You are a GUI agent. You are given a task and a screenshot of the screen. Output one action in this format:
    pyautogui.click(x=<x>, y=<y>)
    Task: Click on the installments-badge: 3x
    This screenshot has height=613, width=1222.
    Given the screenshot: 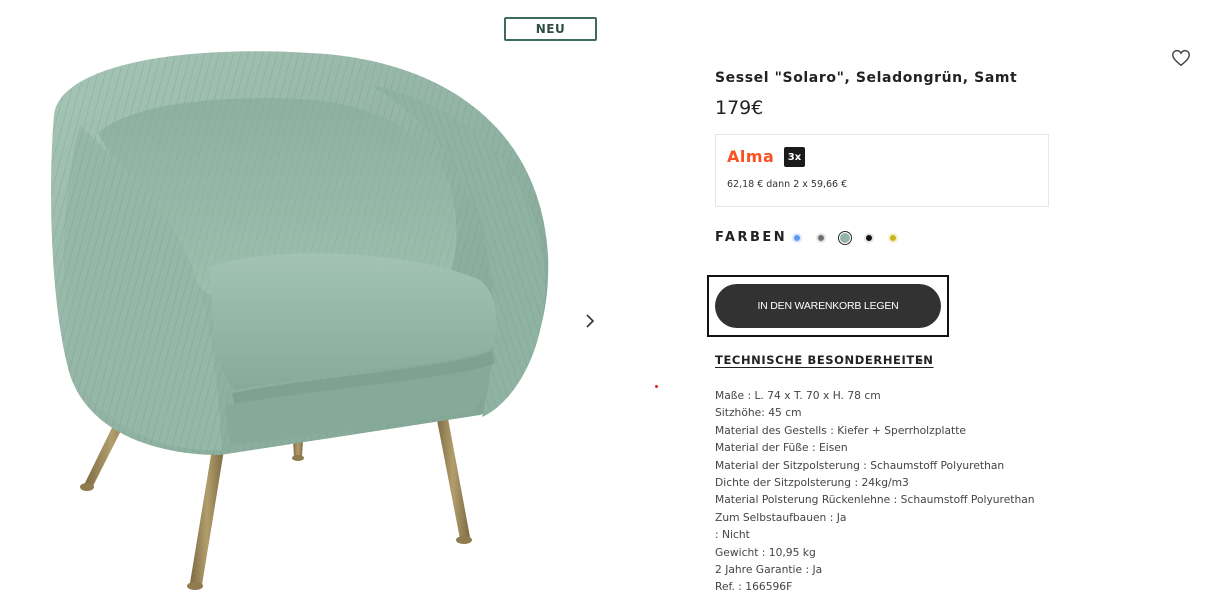 What is the action you would take?
    pyautogui.click(x=794, y=157)
    